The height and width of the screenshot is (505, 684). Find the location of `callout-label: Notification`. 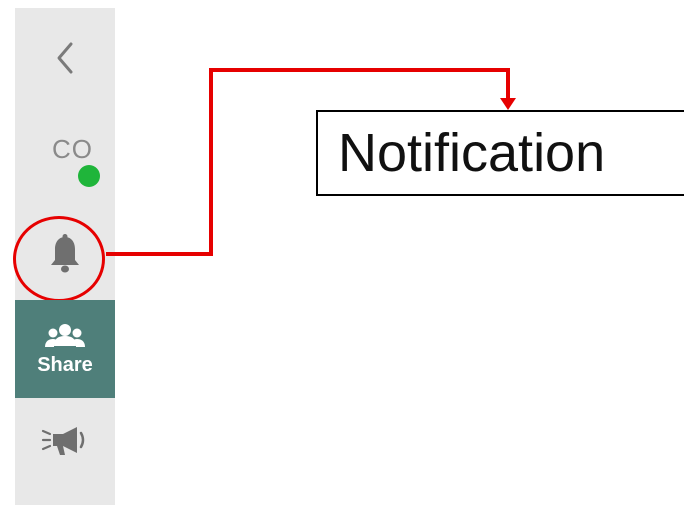

callout-label: Notification is located at coordinates (472, 153).